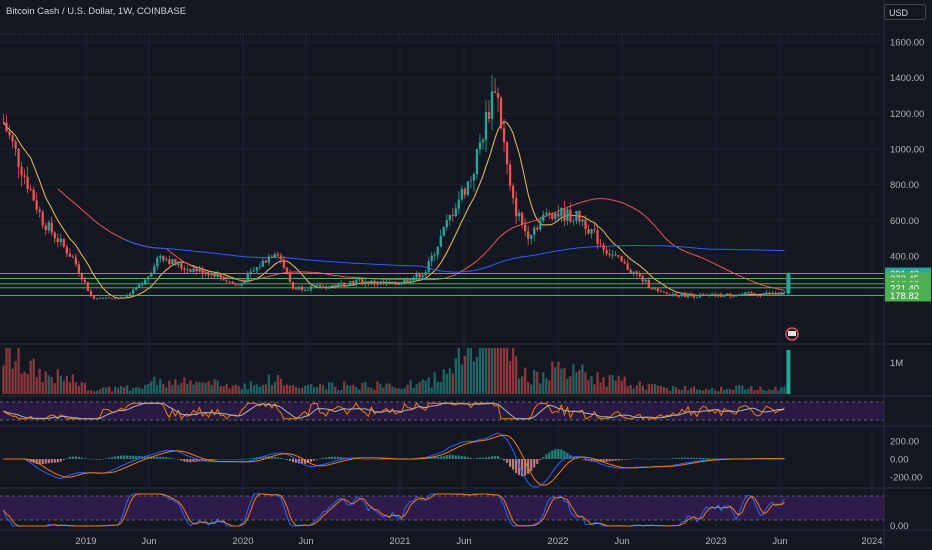  What do you see at coordinates (557, 541) in the screenshot?
I see `time-axis-label: 2022` at bounding box center [557, 541].